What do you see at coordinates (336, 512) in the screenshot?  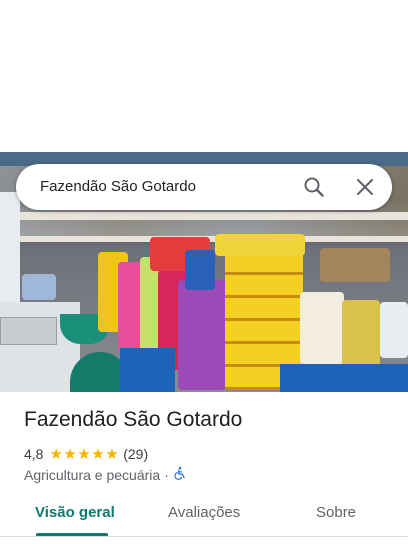 I see `tab-about: Sobre` at bounding box center [336, 512].